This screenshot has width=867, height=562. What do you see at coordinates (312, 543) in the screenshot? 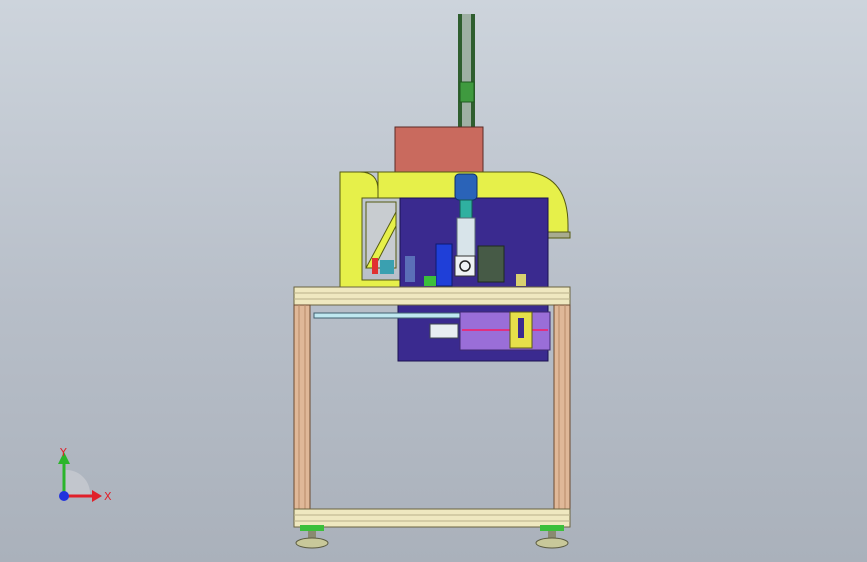
I see `foot-left-pad` at bounding box center [312, 543].